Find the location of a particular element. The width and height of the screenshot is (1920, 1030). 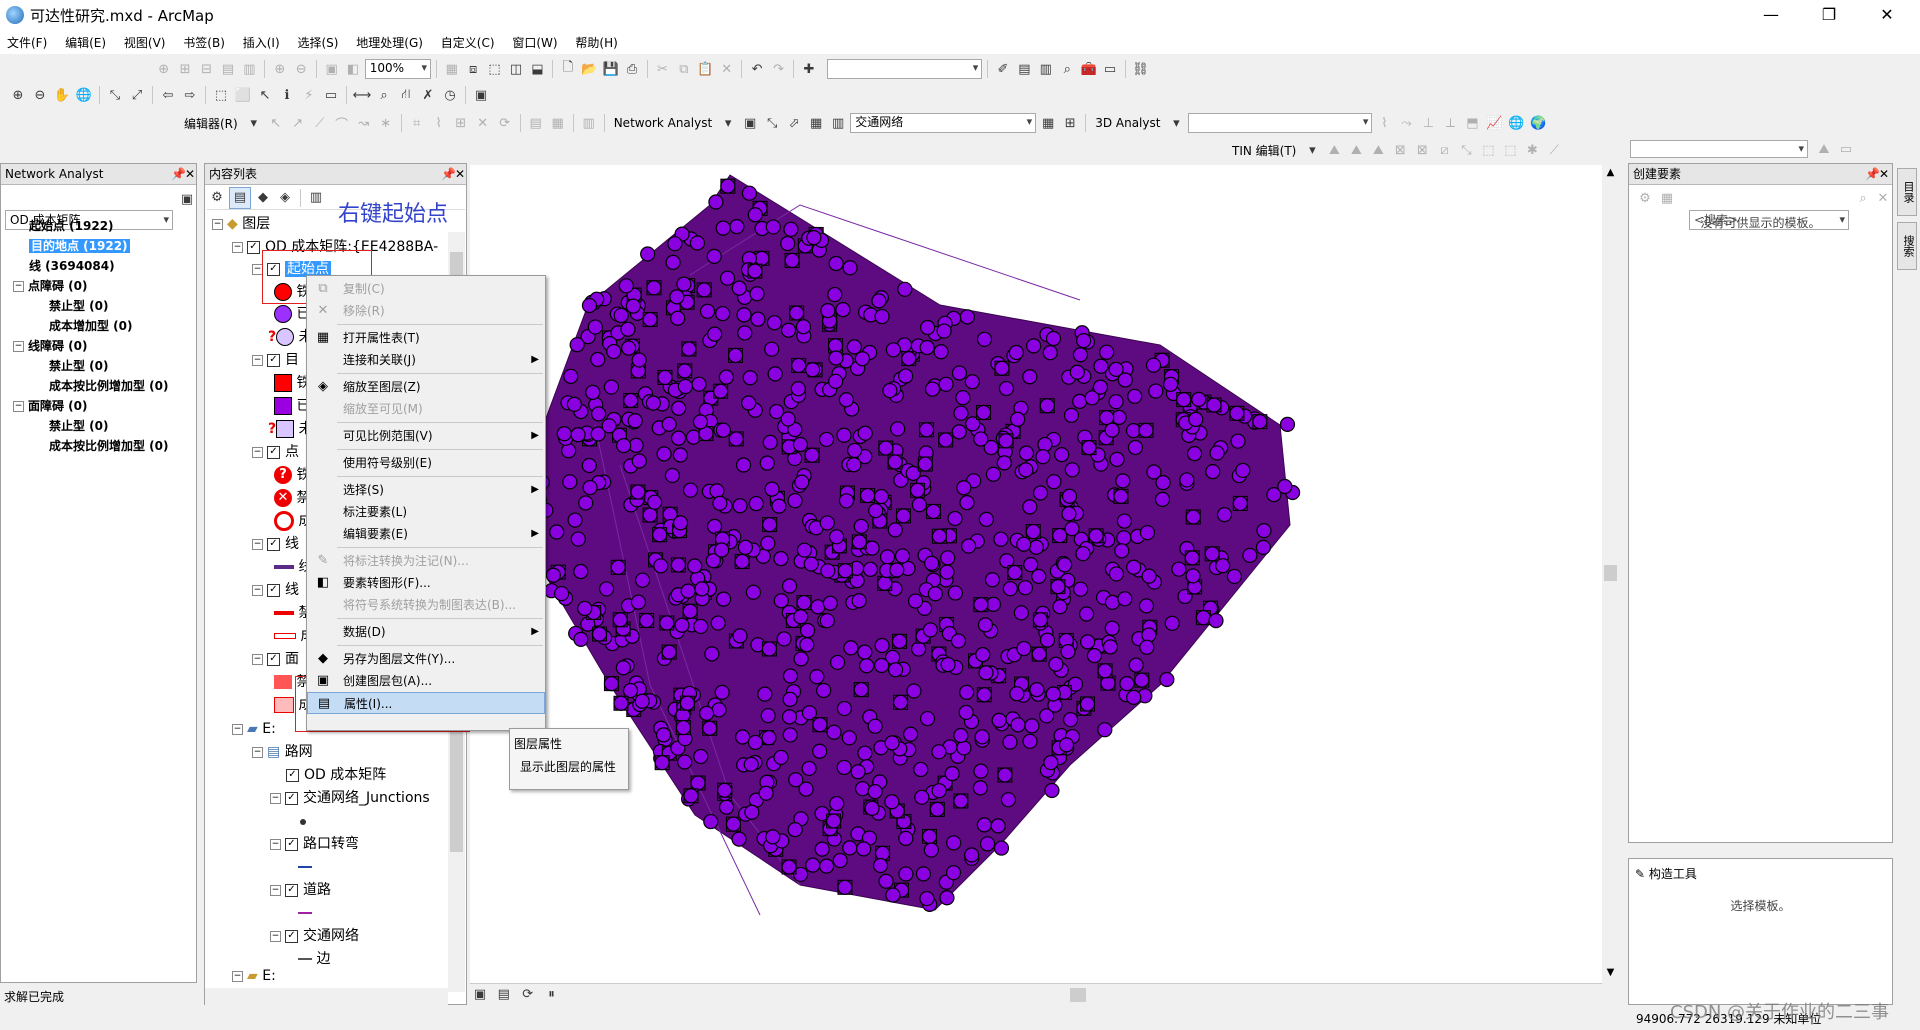

menu-item-9: 选择(S) ▶ is located at coordinates (426, 490).